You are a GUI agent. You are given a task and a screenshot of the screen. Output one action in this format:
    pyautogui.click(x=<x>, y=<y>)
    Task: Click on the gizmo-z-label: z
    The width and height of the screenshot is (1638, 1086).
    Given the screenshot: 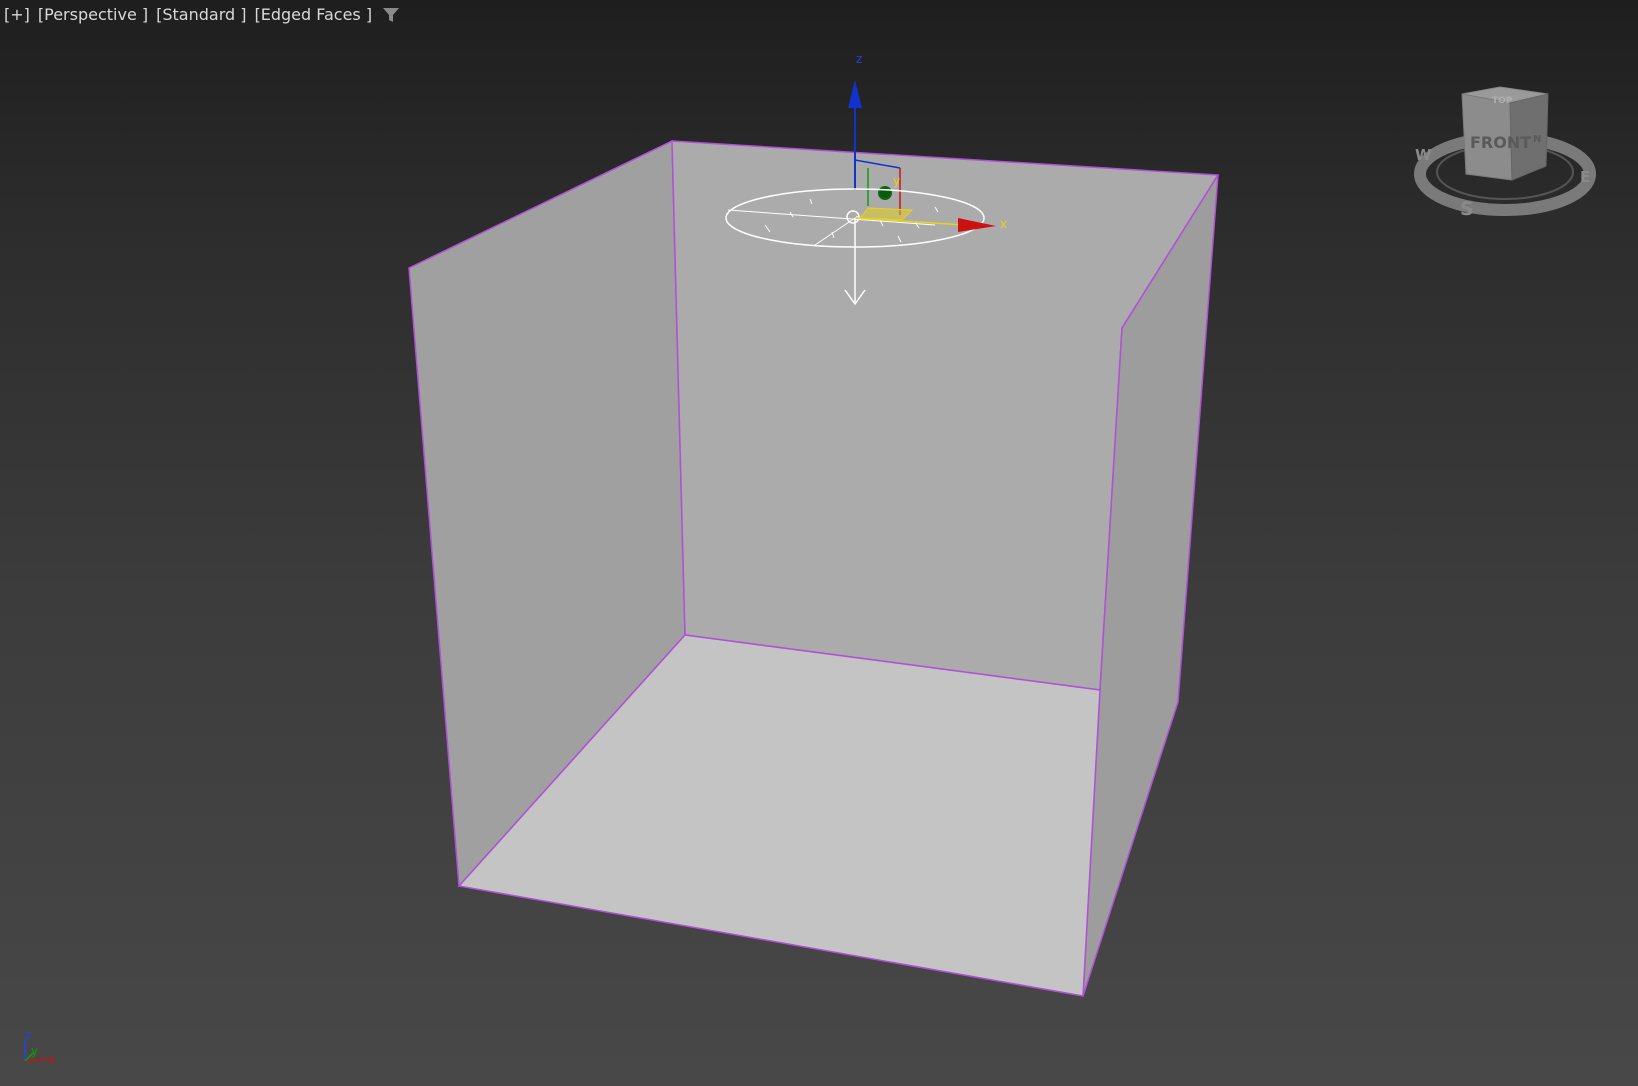 What is the action you would take?
    pyautogui.click(x=859, y=59)
    